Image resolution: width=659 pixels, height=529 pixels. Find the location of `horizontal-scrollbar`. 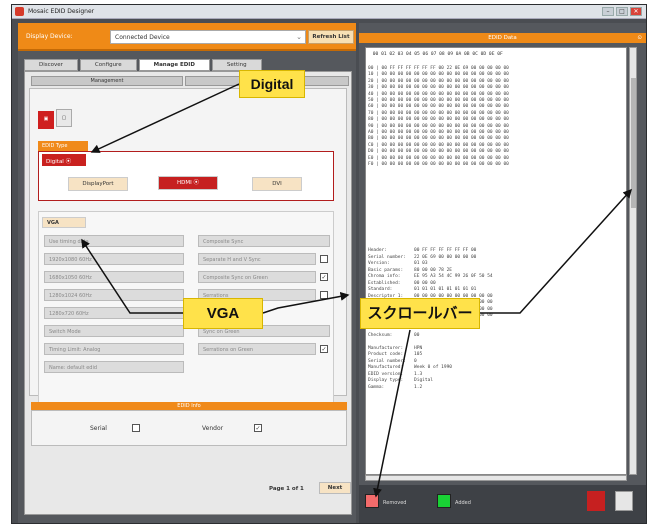

horizontal-scrollbar is located at coordinates (496, 478).